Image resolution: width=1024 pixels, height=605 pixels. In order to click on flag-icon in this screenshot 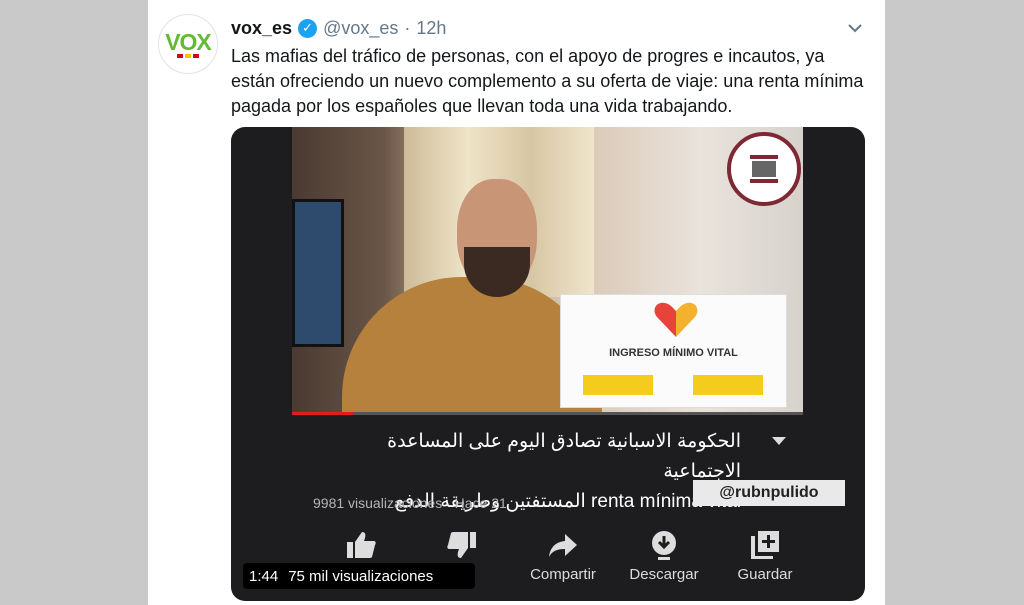, I will do `click(188, 55)`.